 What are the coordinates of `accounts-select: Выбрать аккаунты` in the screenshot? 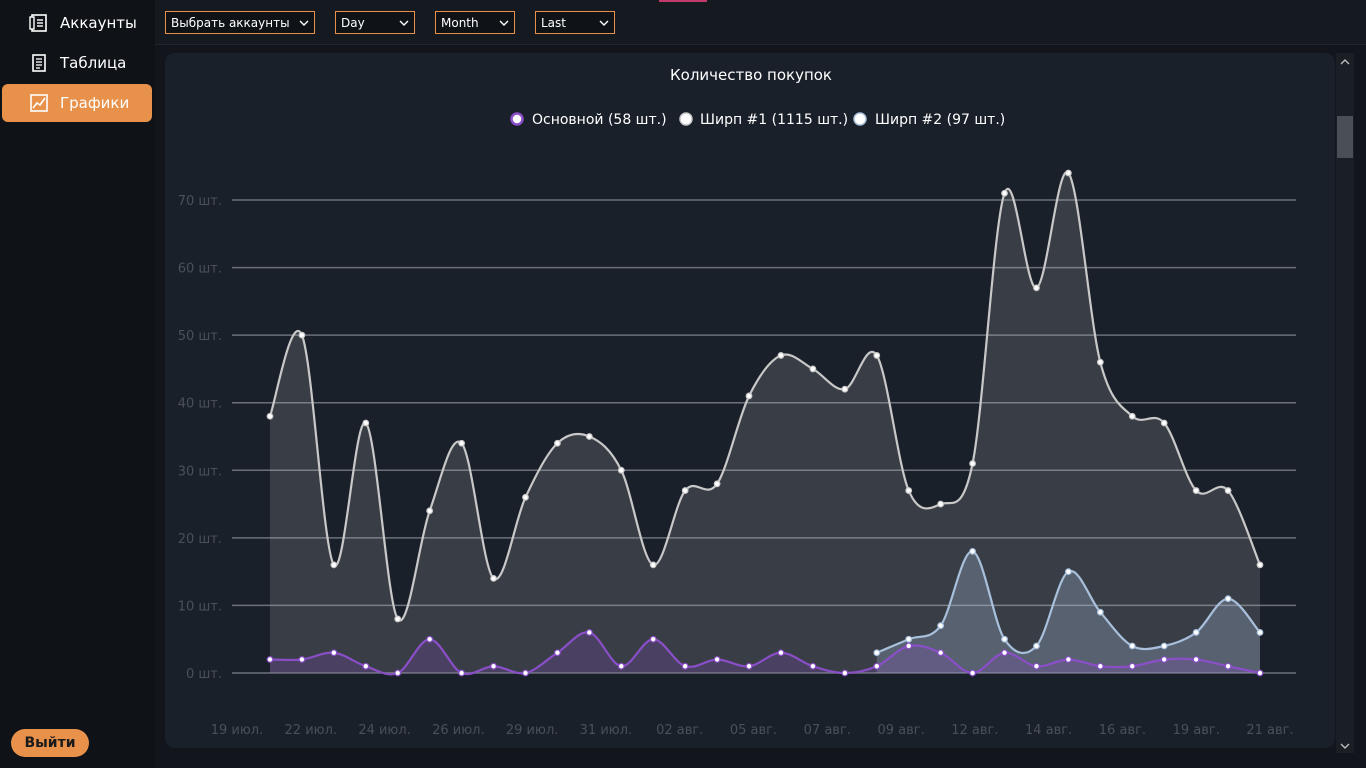 It's located at (240, 22).